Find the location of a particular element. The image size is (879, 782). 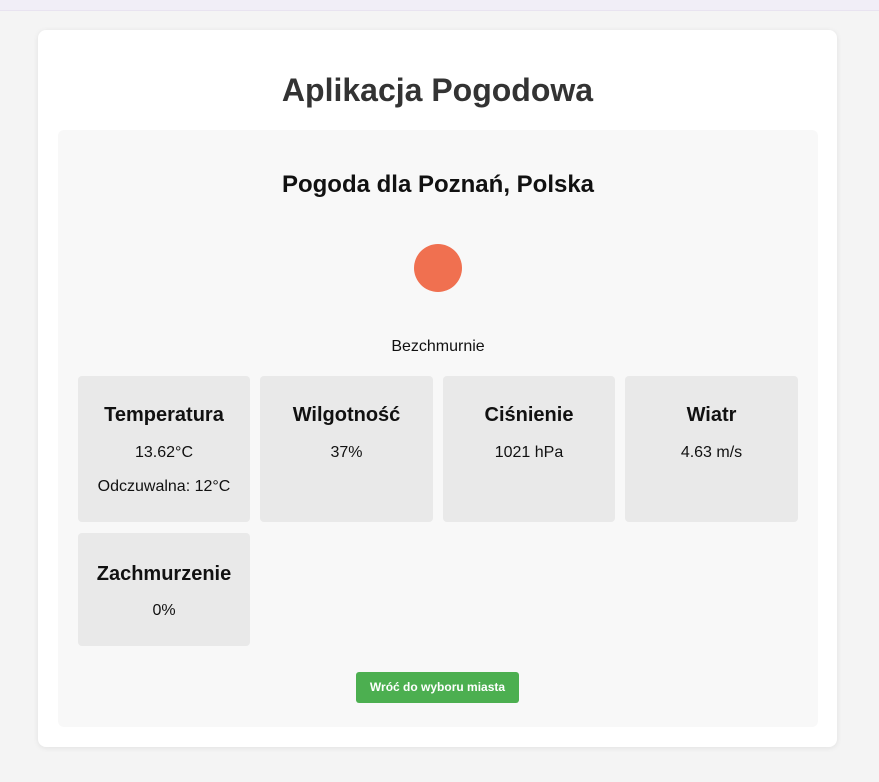

stat-card-wind: Wiatr 4.63 m/s is located at coordinates (711, 449).